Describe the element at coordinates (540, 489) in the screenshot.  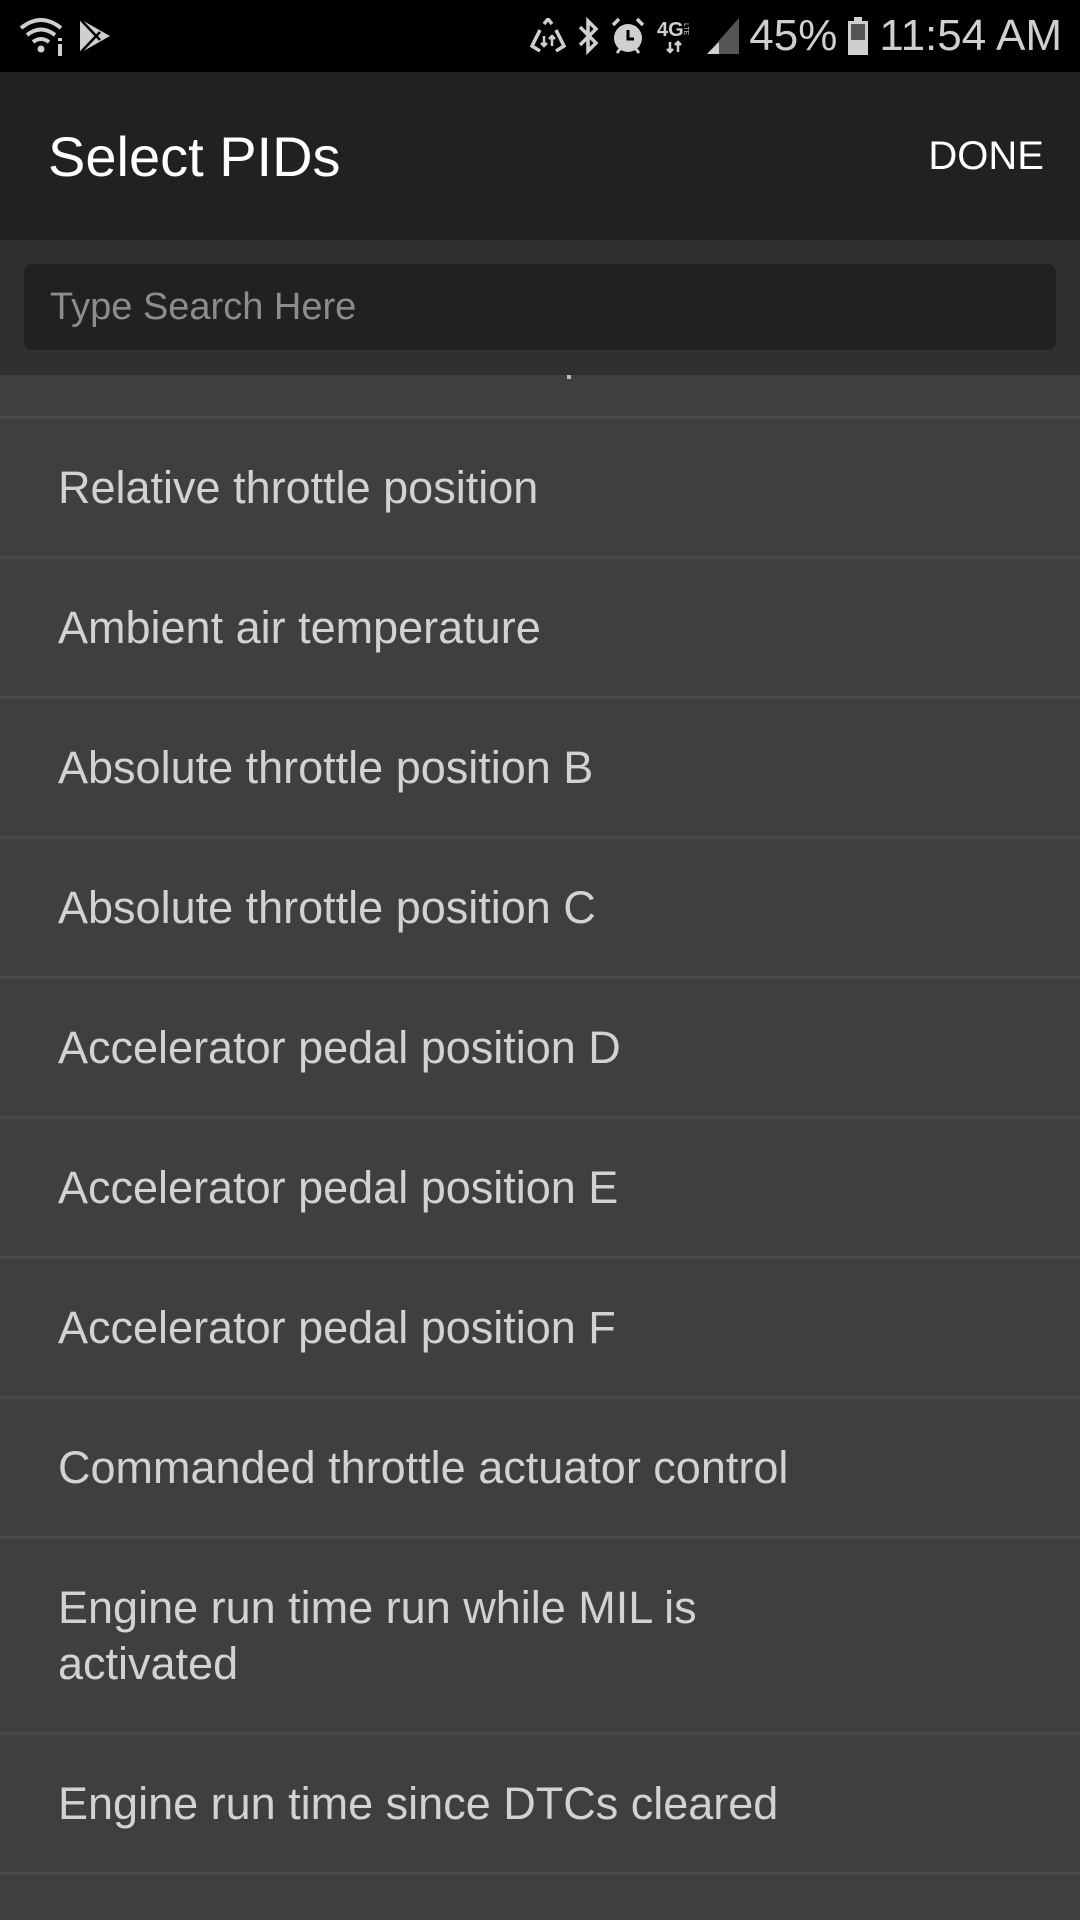
I see `list-item: Relative throttle position` at that location.